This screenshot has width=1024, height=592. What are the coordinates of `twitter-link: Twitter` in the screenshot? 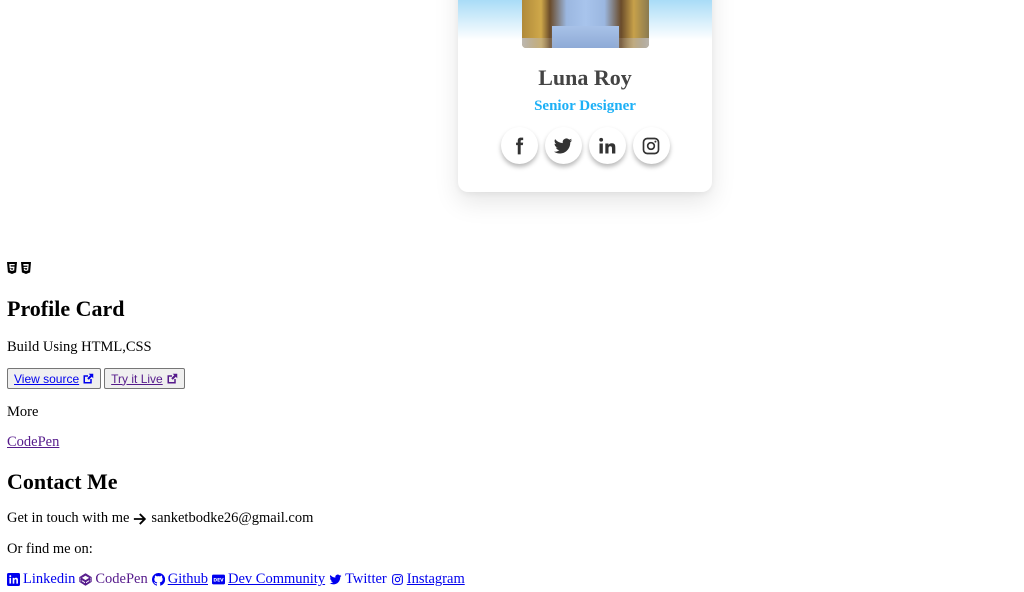 It's located at (358, 579).